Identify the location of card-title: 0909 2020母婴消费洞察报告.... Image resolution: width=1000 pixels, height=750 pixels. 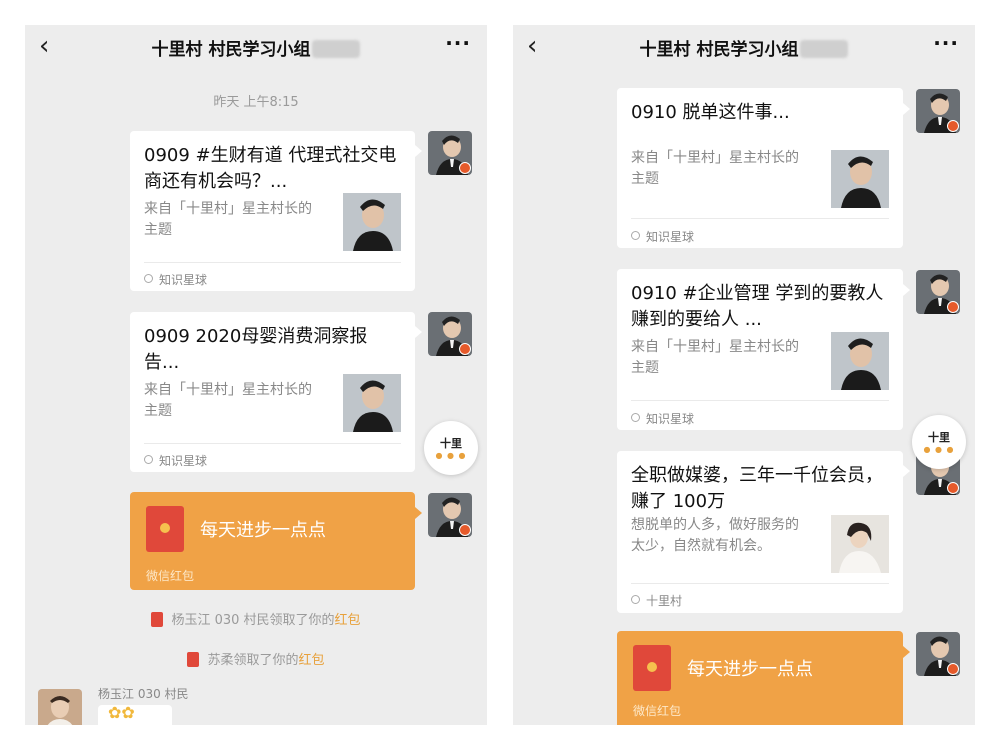
(256, 349).